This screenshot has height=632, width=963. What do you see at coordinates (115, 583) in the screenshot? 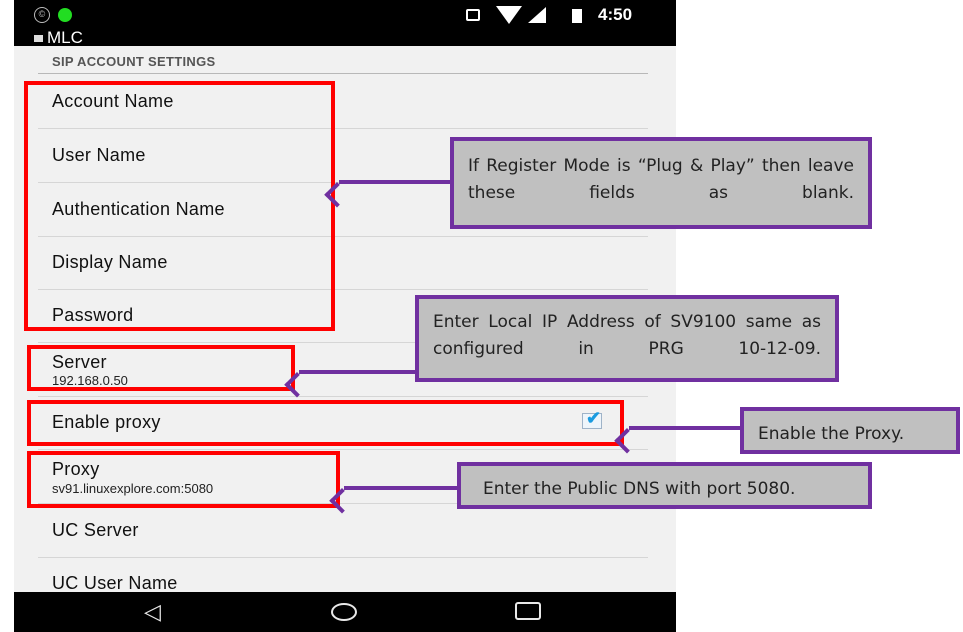
I see `uc-user-name-setting: UC User Name` at bounding box center [115, 583].